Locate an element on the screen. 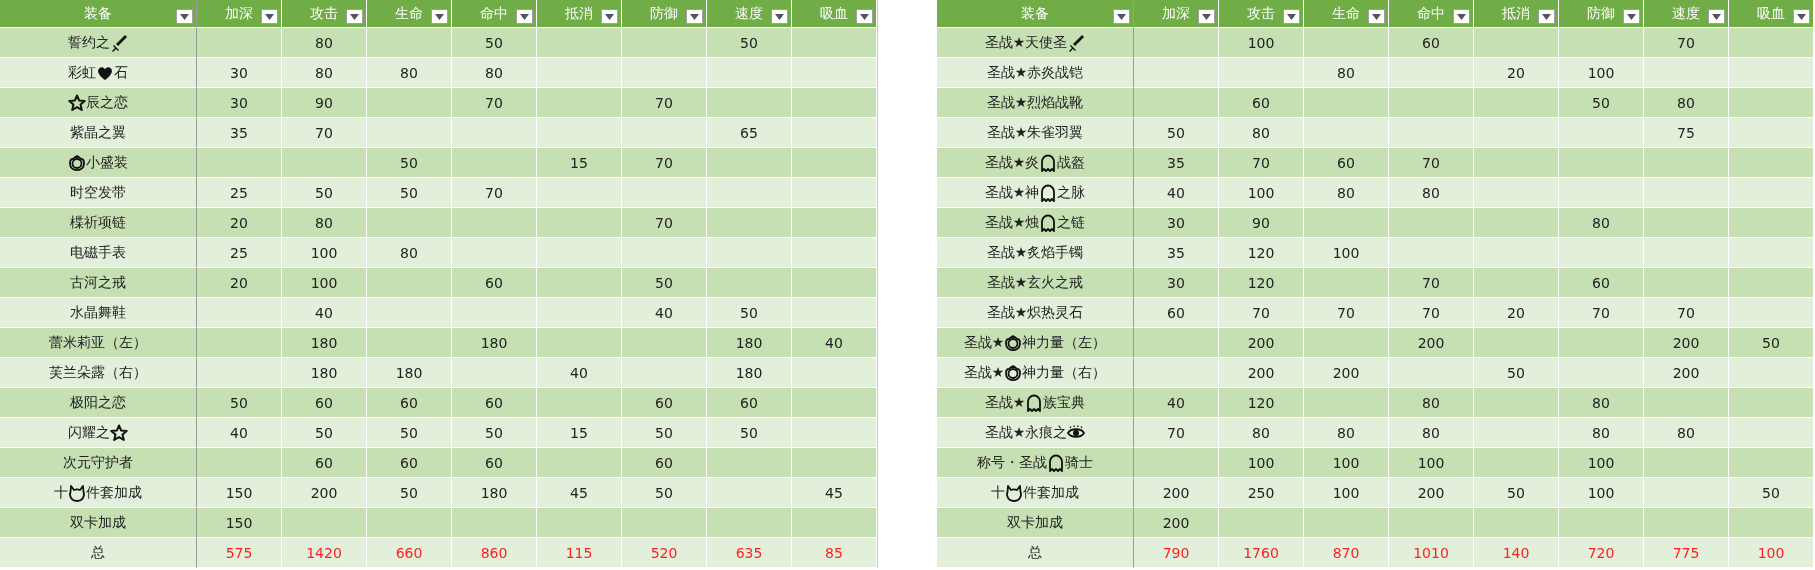 This screenshot has width=1815, height=570. total-cell: 575 is located at coordinates (239, 553).